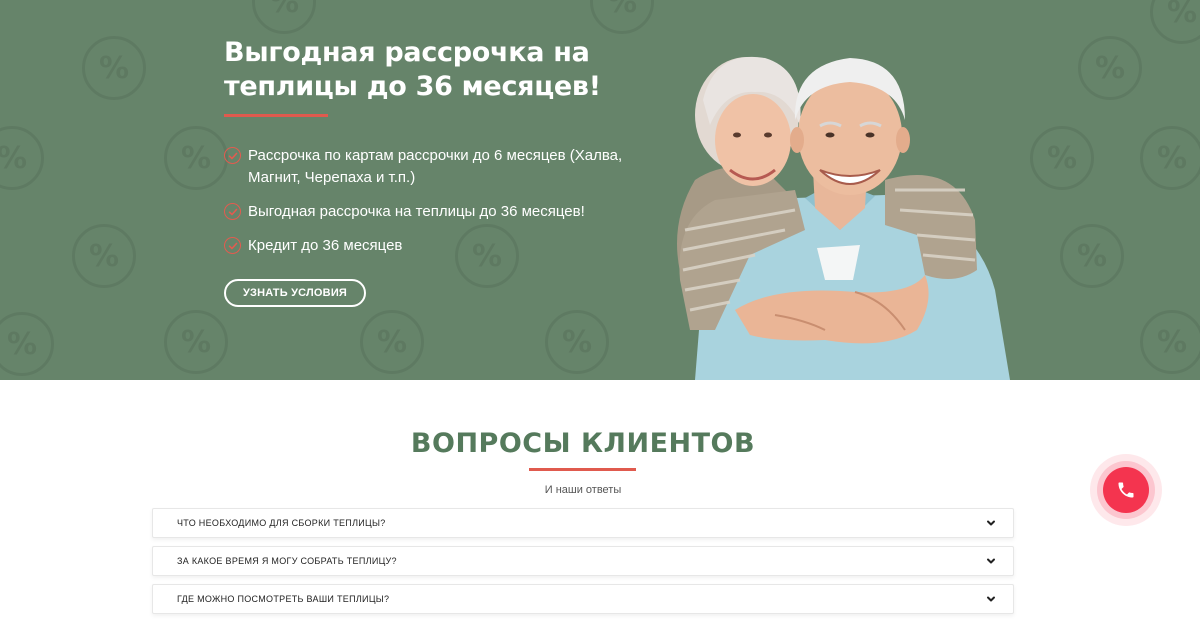 This screenshot has height=624, width=1200. I want to click on benefit-item: Кредит до 36 месяцев, so click(424, 246).